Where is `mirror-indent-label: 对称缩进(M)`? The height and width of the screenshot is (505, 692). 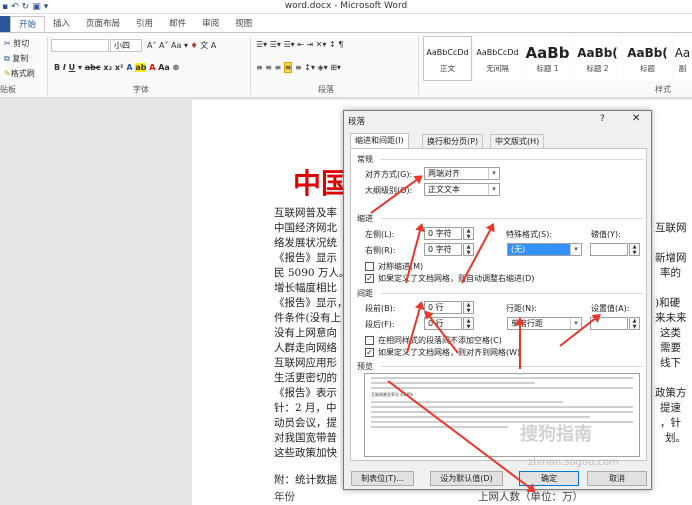 mirror-indent-label: 对称缩进(M) is located at coordinates (401, 266).